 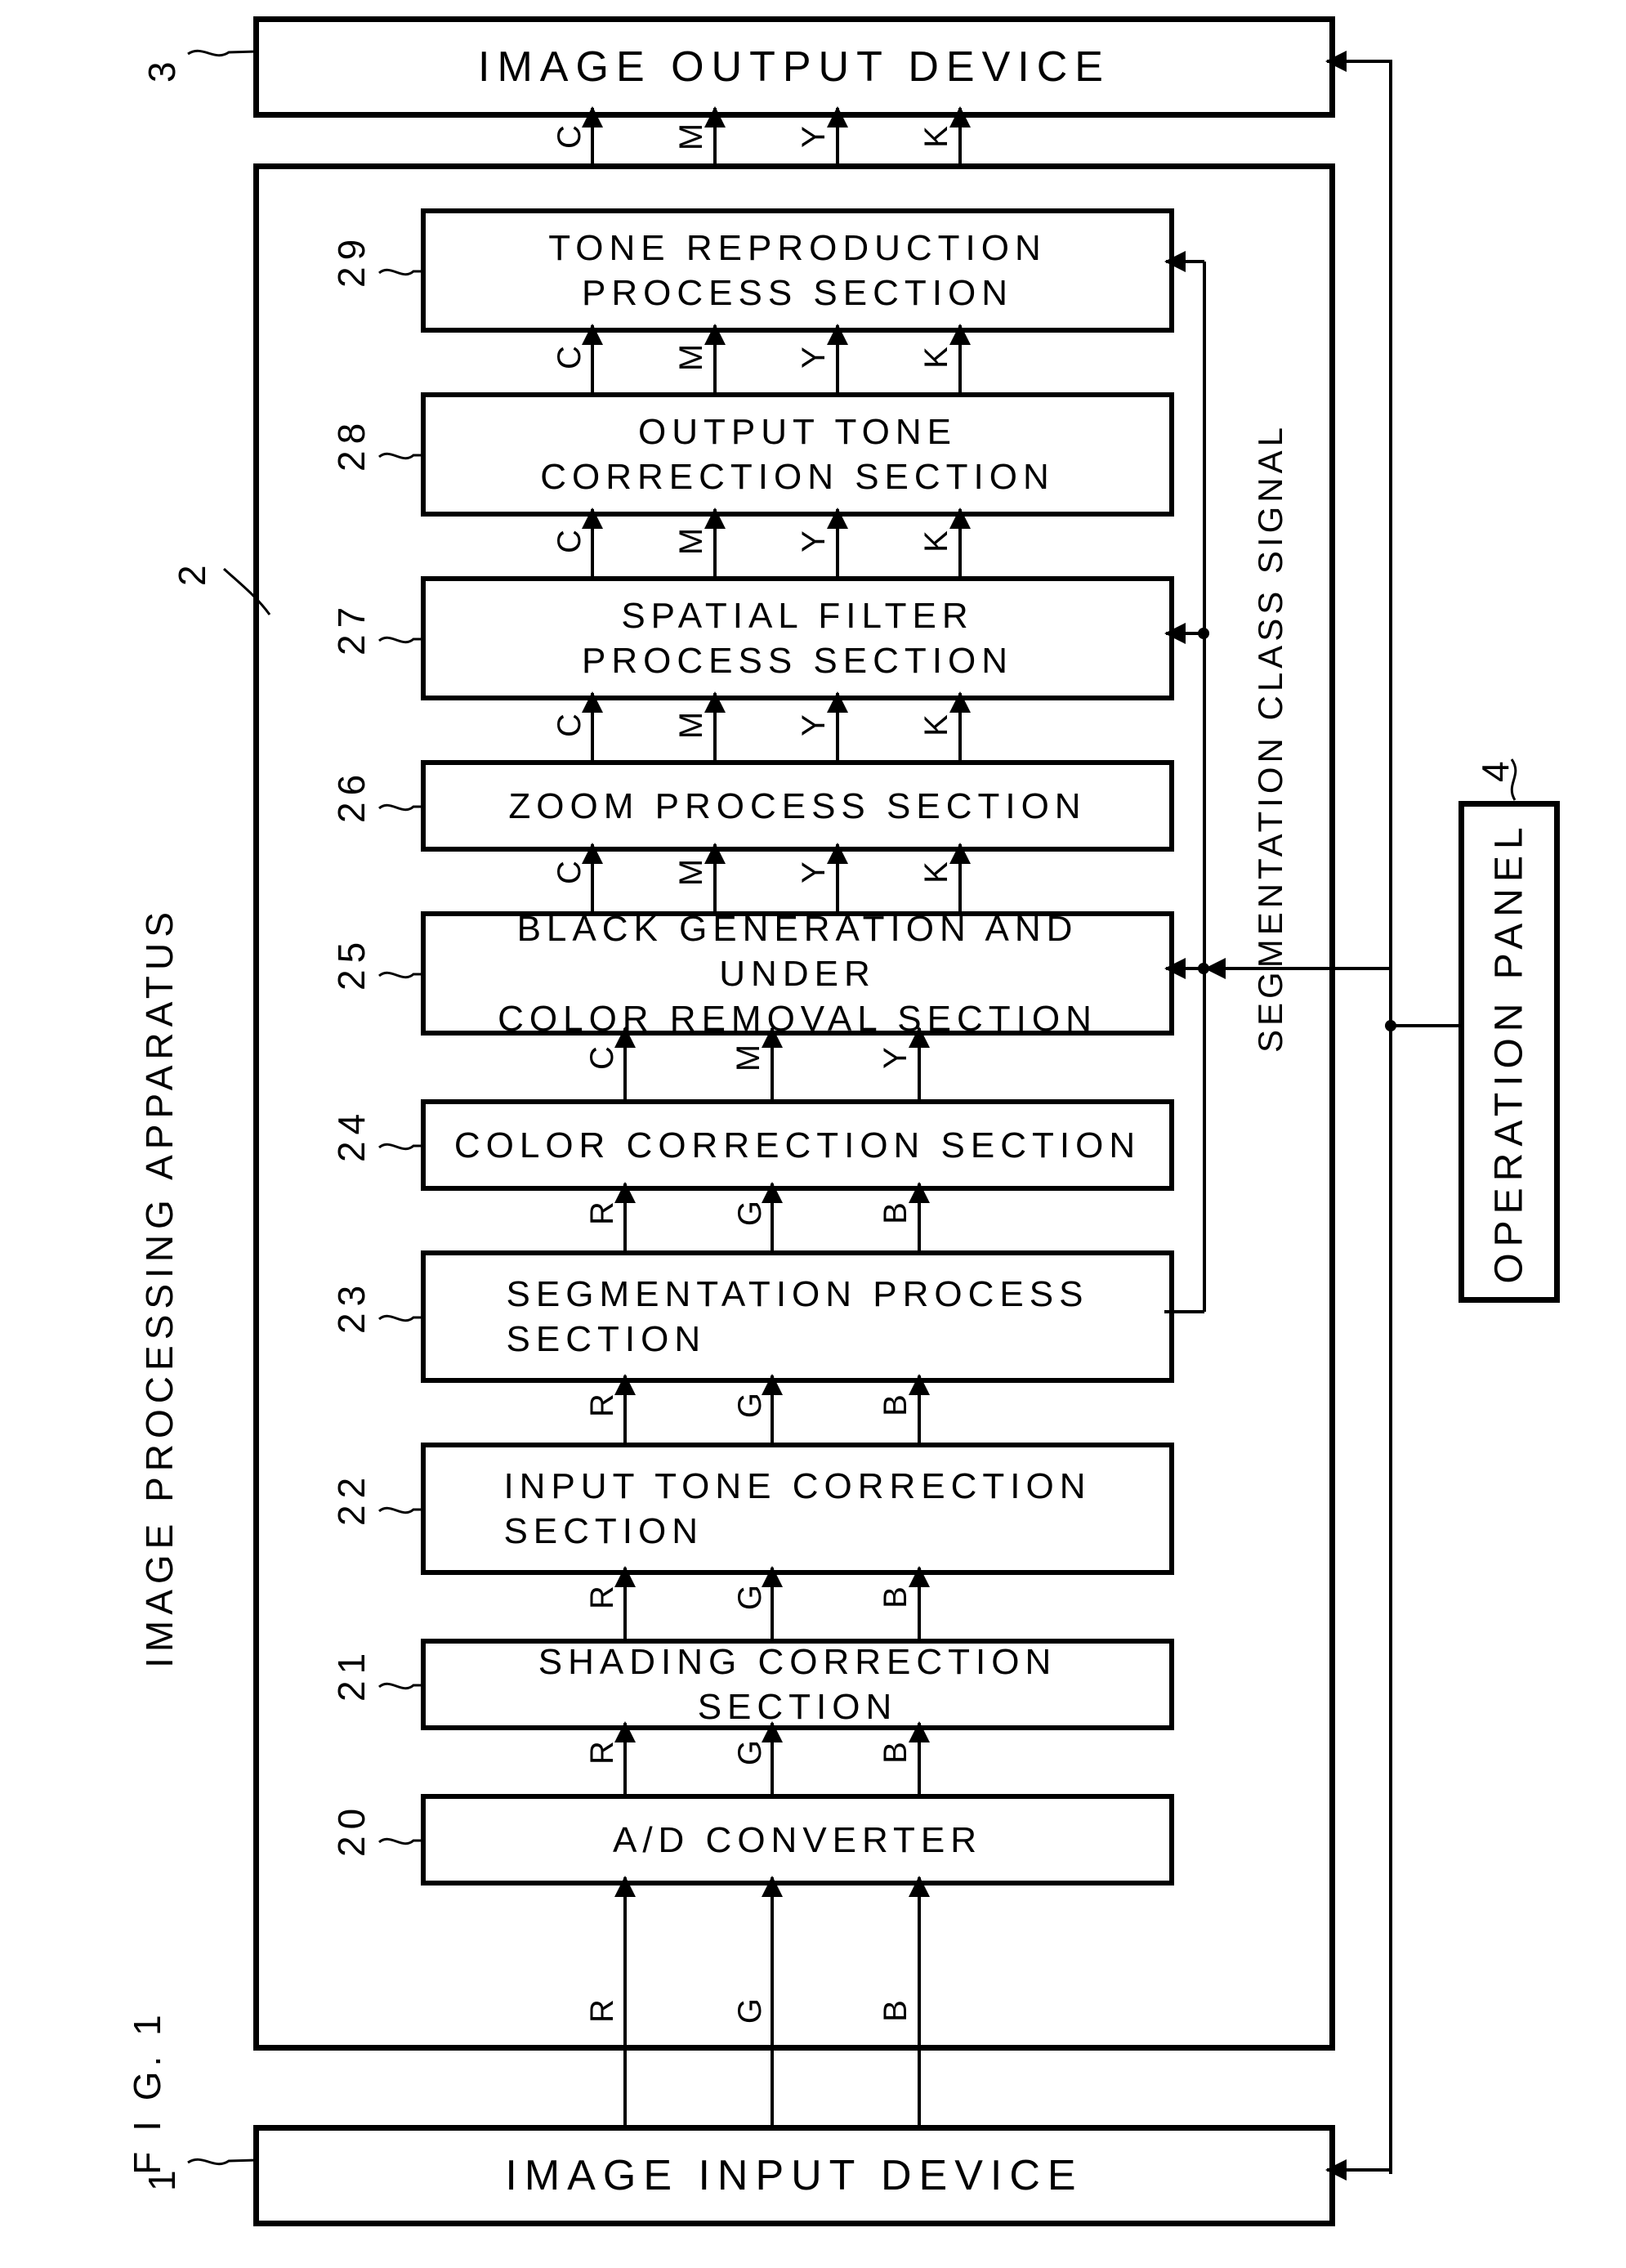 I want to click on ref-25: 25, so click(x=352, y=963).